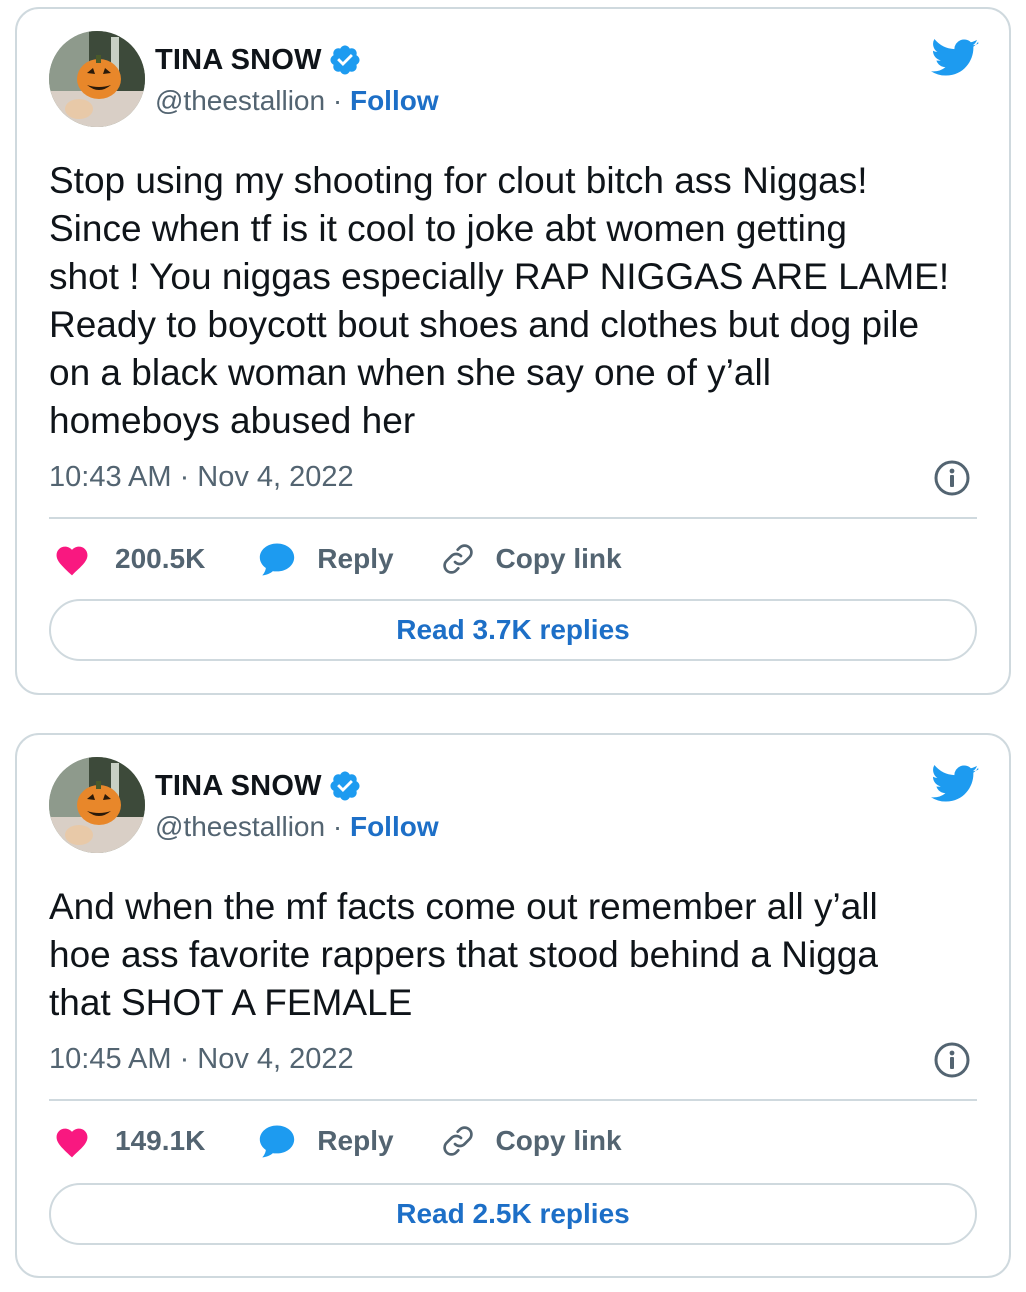  What do you see at coordinates (201, 477) in the screenshot?
I see `timestamp: 10:43 AM · Nov 4, 2022` at bounding box center [201, 477].